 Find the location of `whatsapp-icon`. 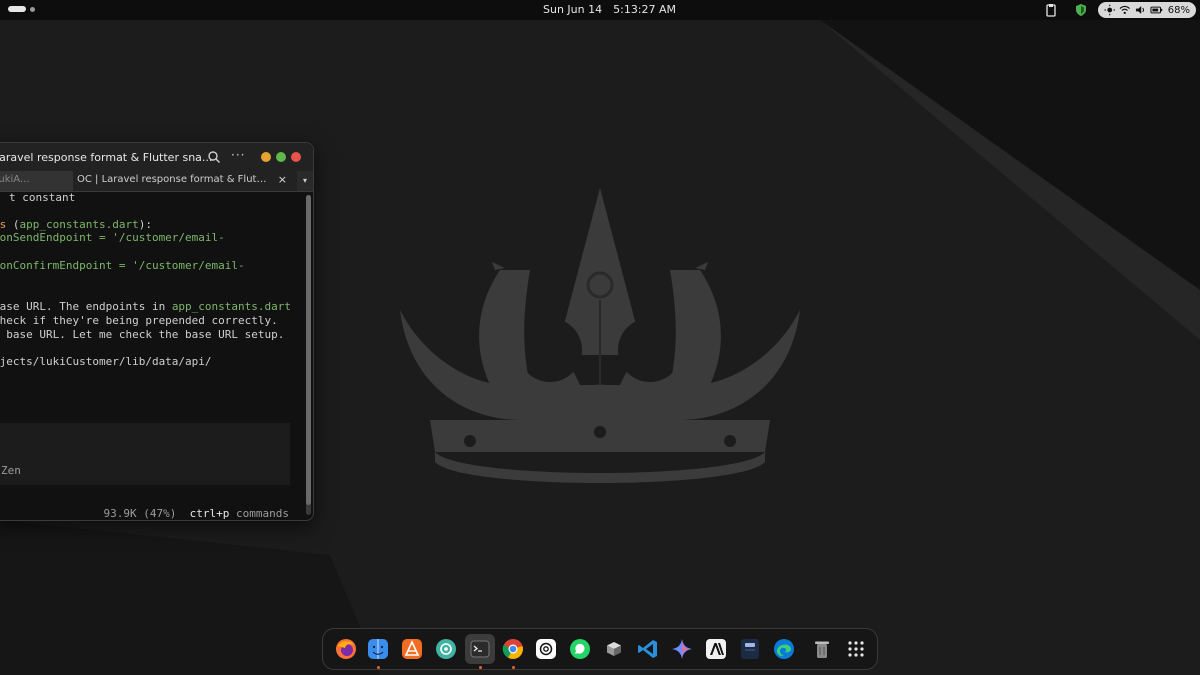

whatsapp-icon is located at coordinates (580, 649).